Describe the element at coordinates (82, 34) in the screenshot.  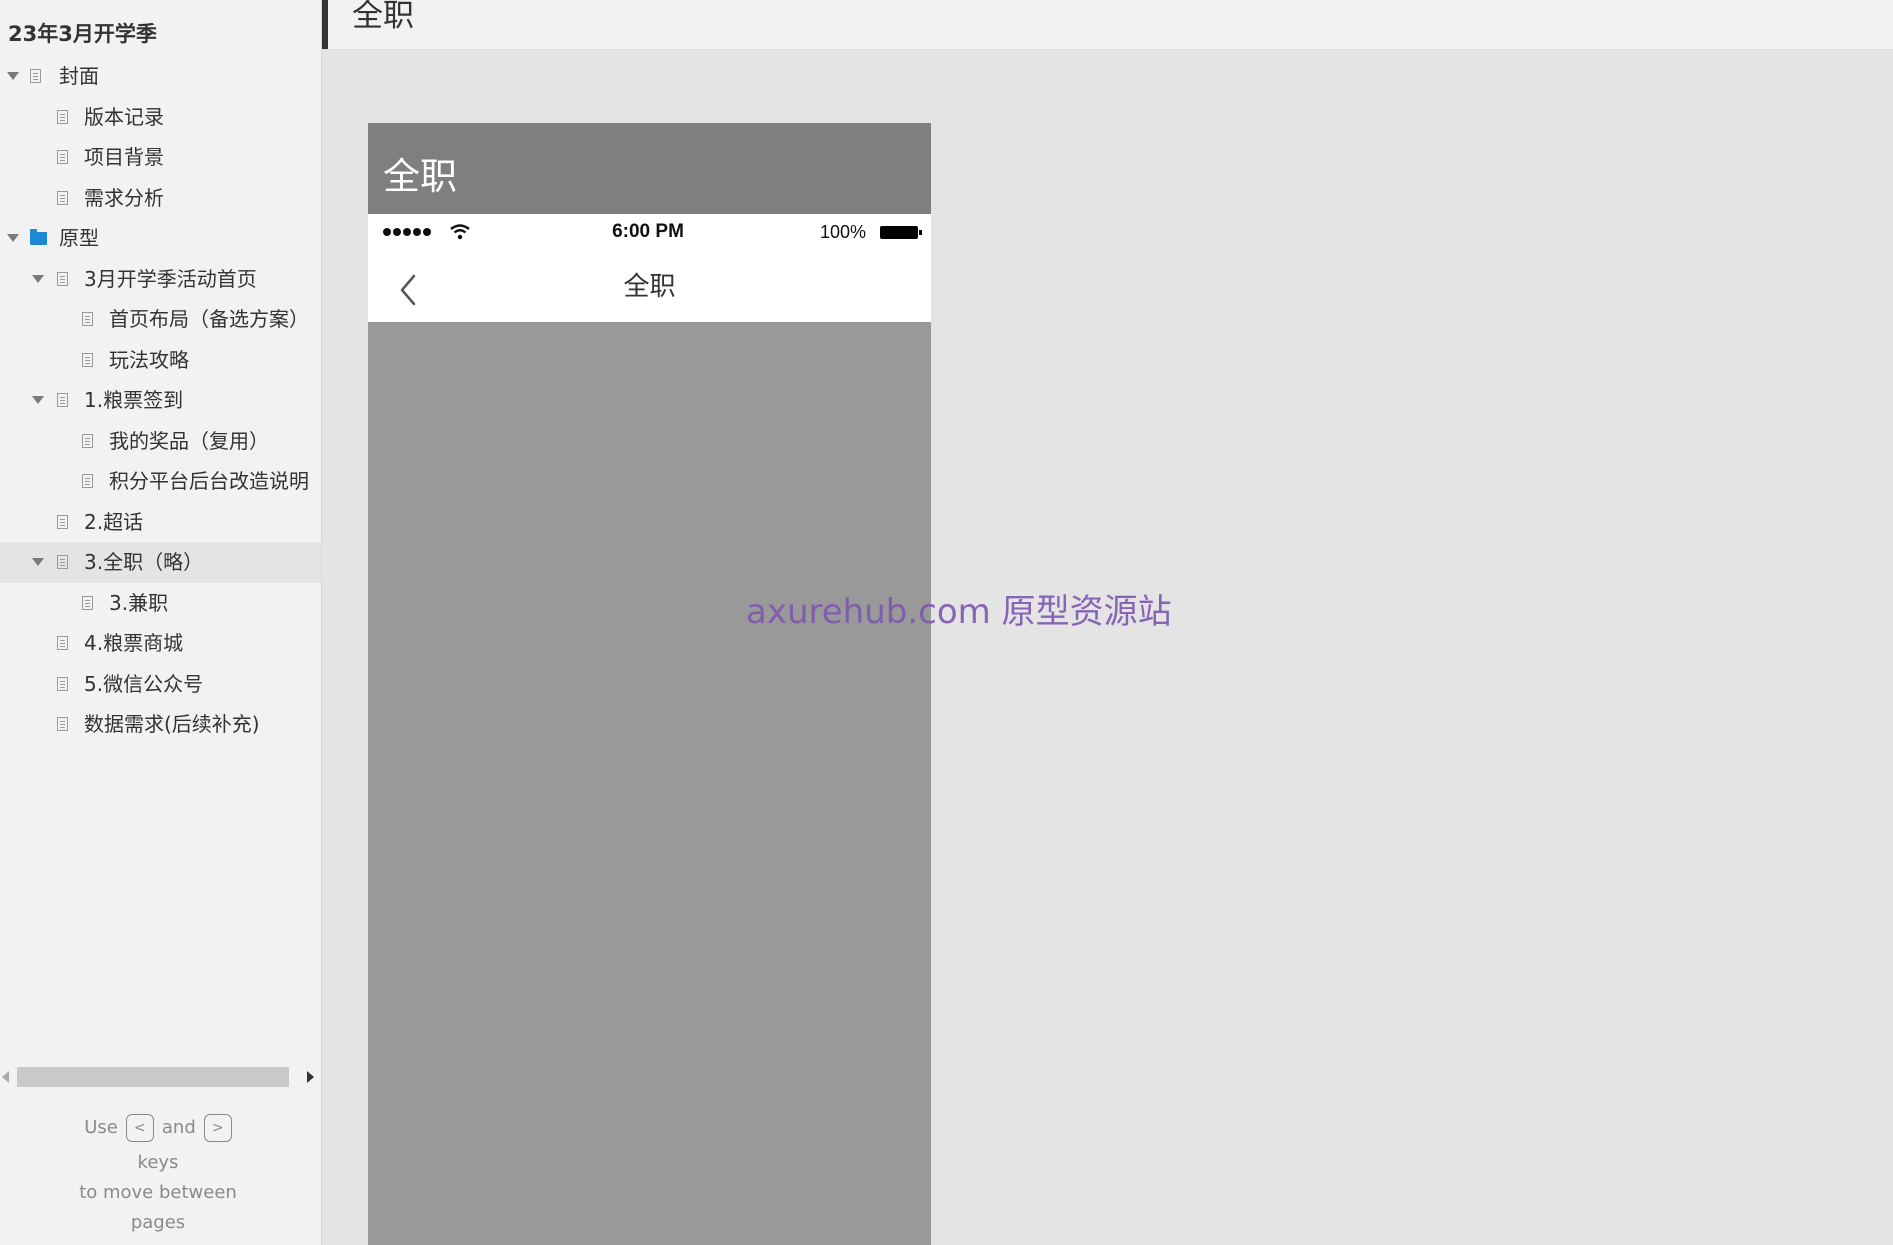
I see `project-title: 23年3月开学季` at that location.